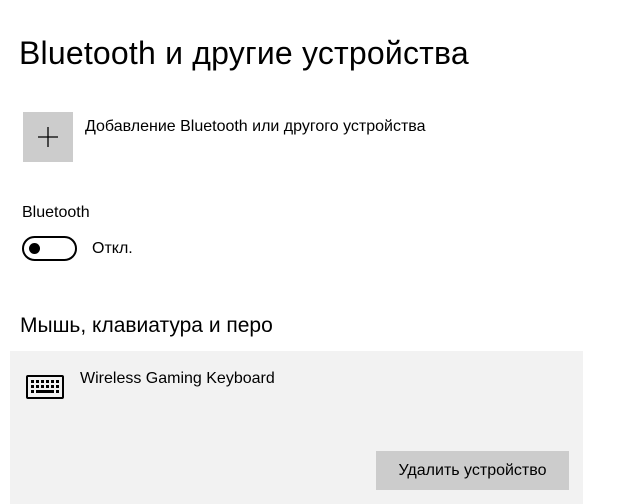  Describe the element at coordinates (146, 325) in the screenshot. I see `section-title-mouse-keyboard-pen: Мышь, клавиатура и перо` at that location.